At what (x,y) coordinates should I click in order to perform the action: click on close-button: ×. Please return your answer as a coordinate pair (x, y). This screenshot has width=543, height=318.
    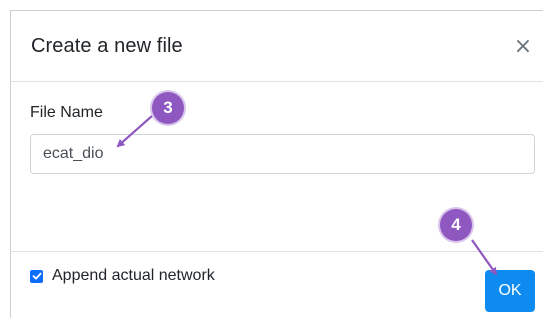
    Looking at the image, I should click on (523, 47).